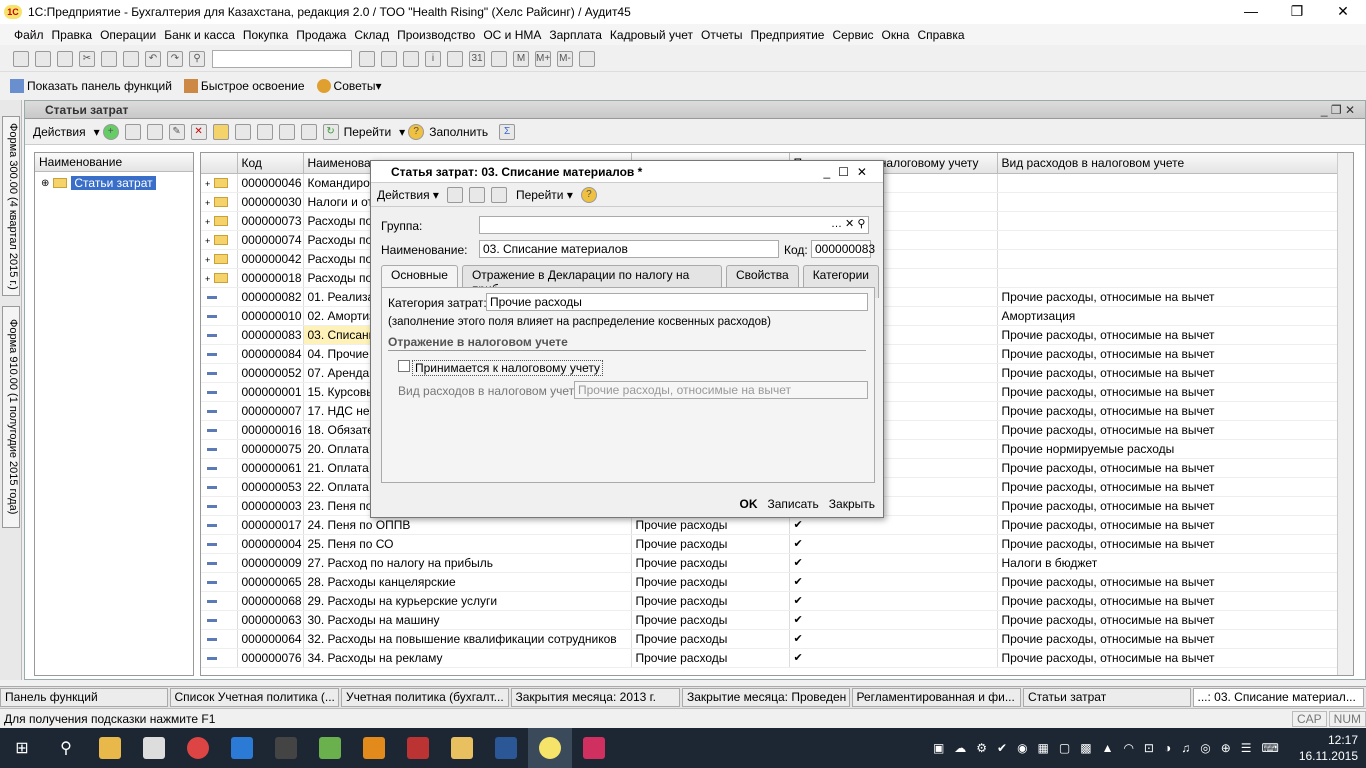 The width and height of the screenshot is (1366, 768). I want to click on group-field, so click(674, 225).